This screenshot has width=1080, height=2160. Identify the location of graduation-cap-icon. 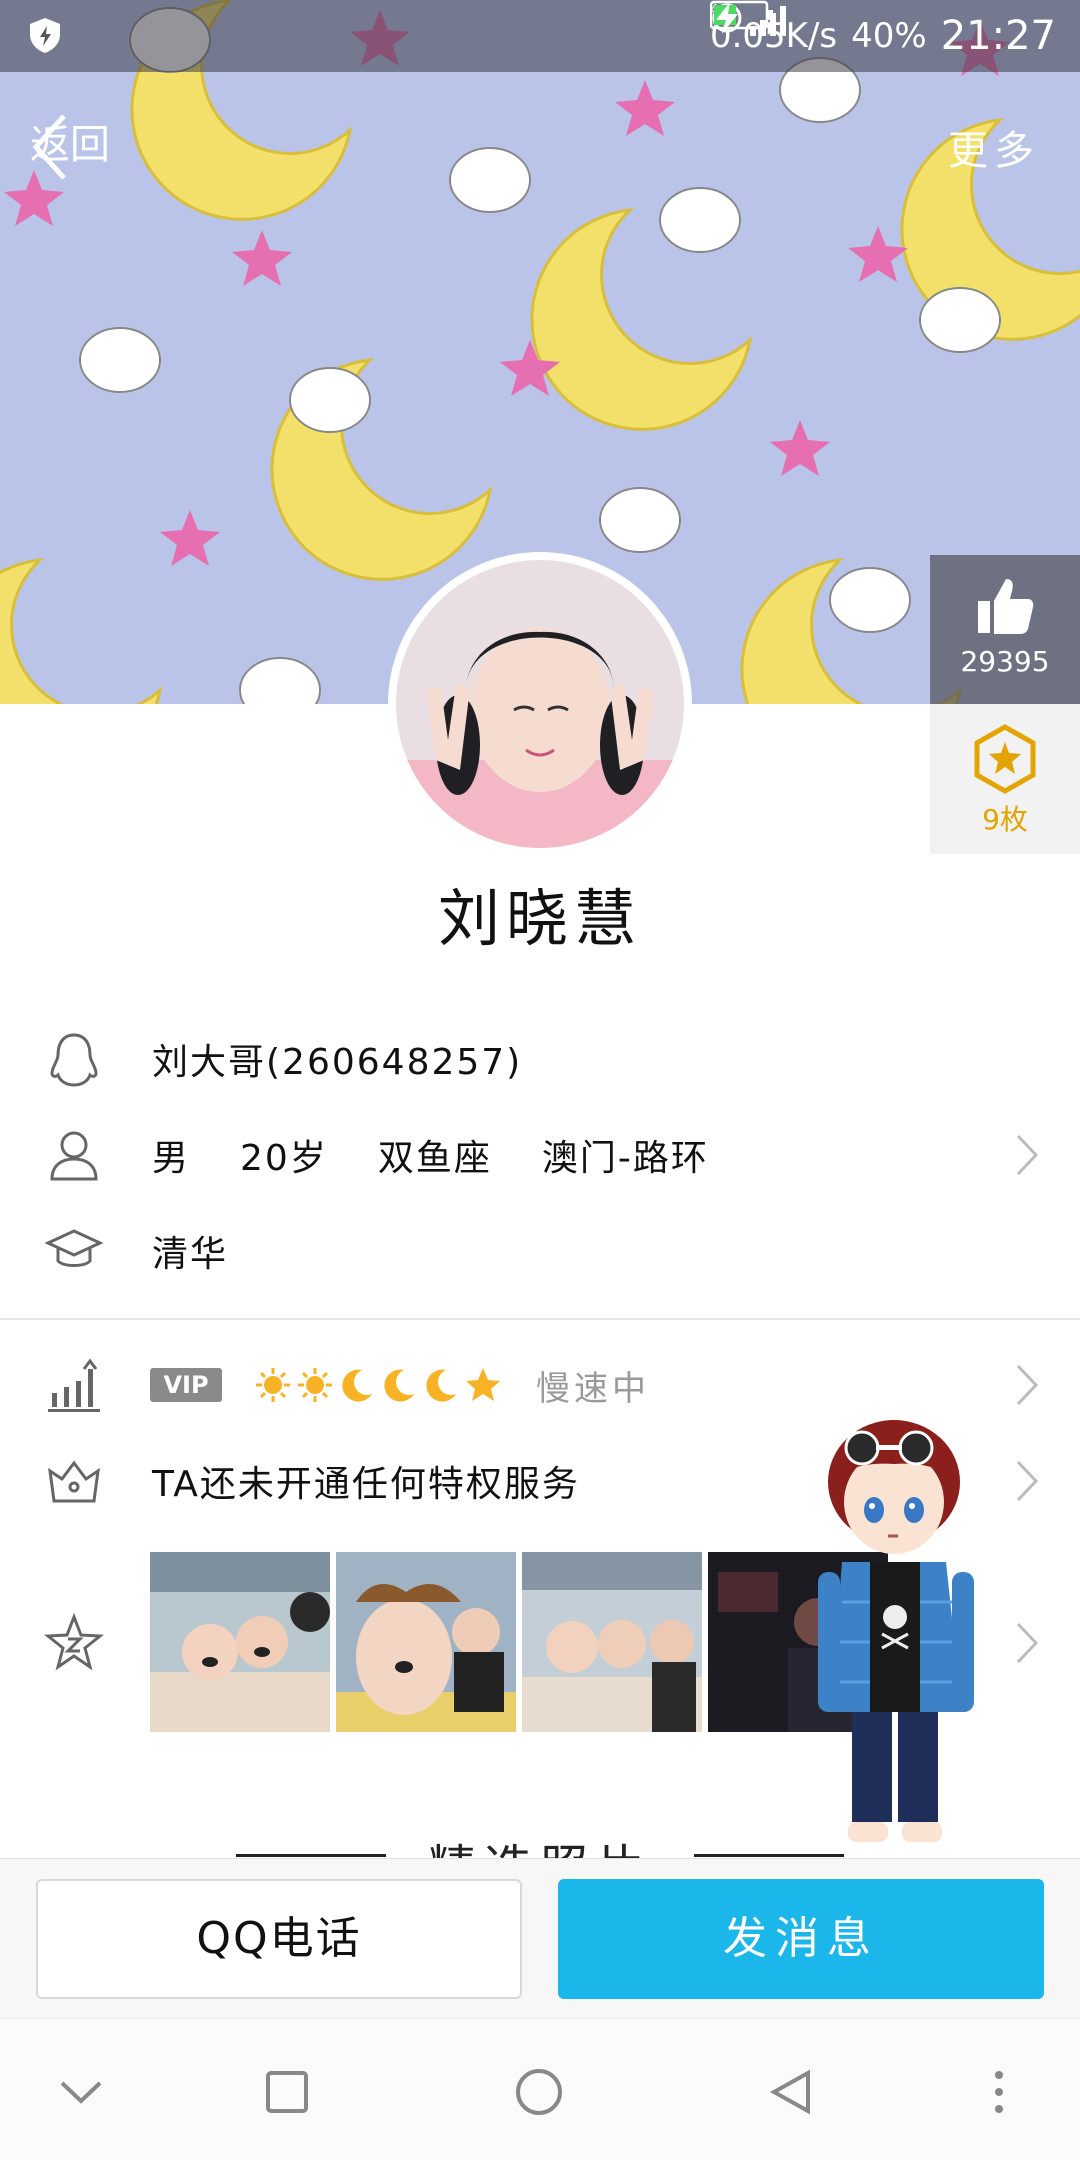
(74, 1248).